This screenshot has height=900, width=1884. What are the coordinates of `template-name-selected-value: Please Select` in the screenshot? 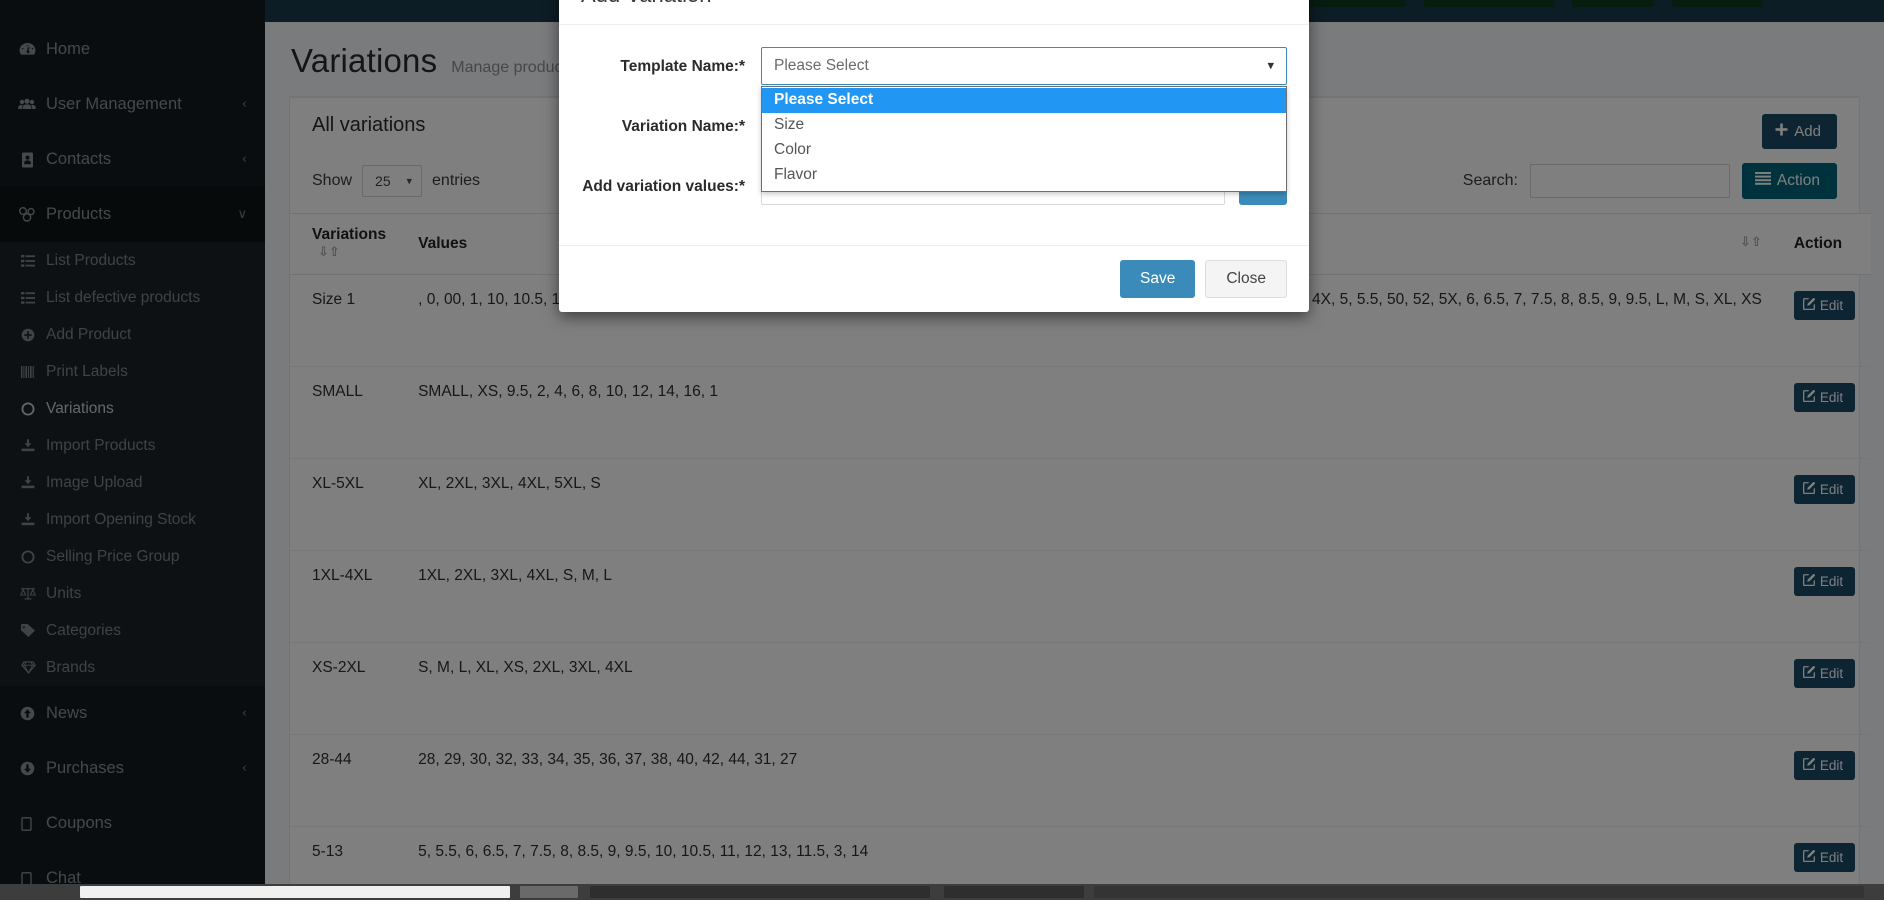 It's located at (821, 65).